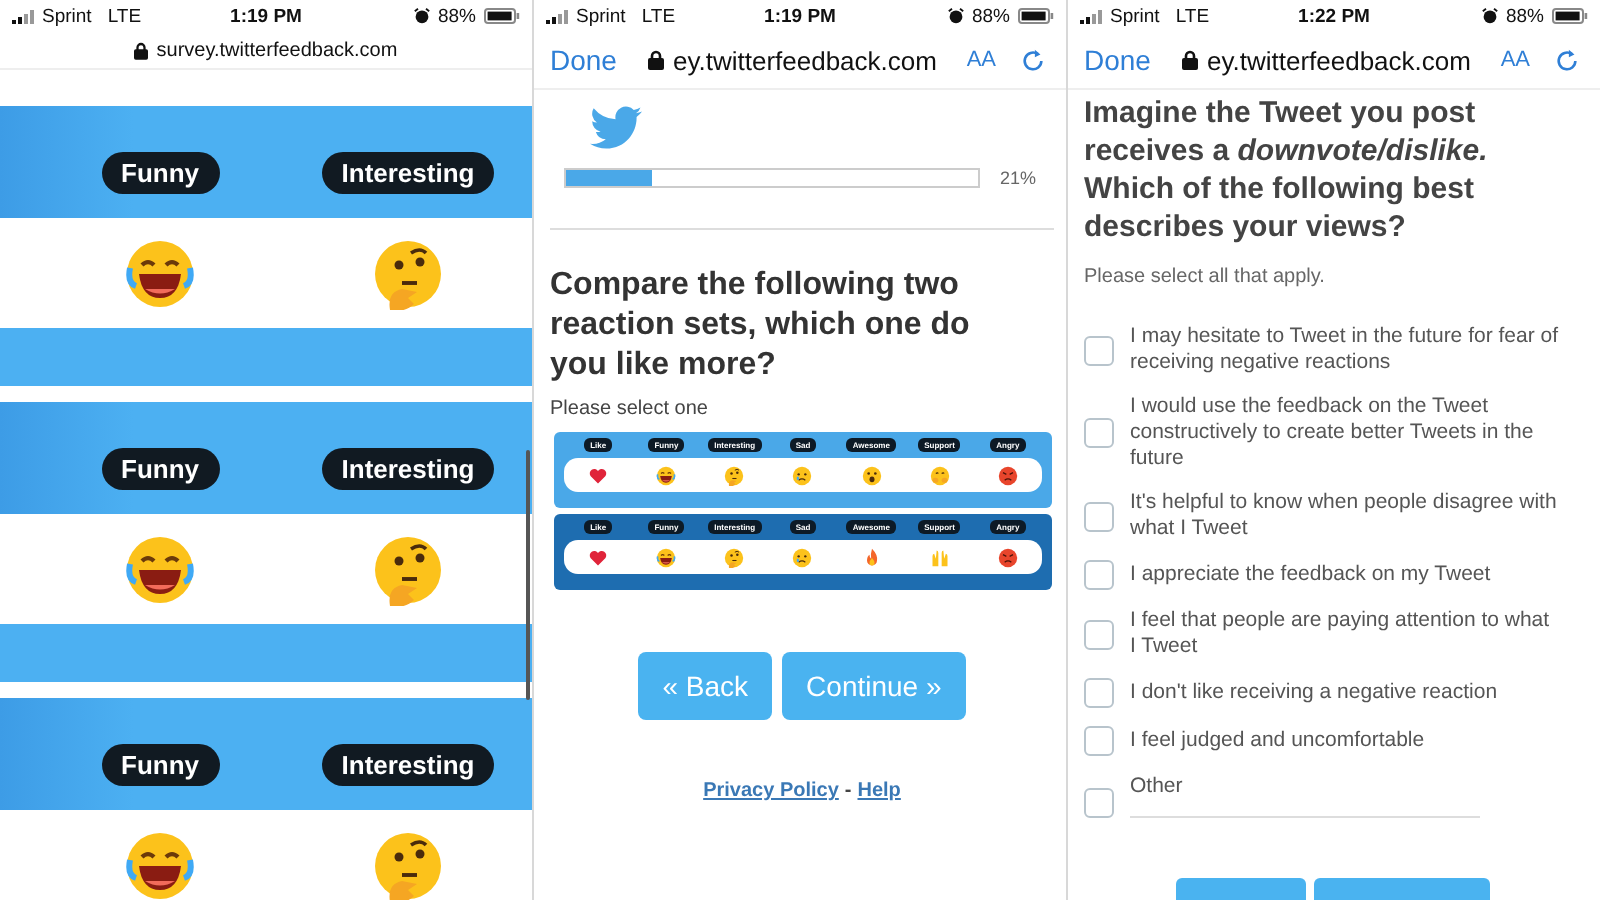 This screenshot has width=1600, height=900. I want to click on instruction-text: Please select all that apply., so click(1205, 277).